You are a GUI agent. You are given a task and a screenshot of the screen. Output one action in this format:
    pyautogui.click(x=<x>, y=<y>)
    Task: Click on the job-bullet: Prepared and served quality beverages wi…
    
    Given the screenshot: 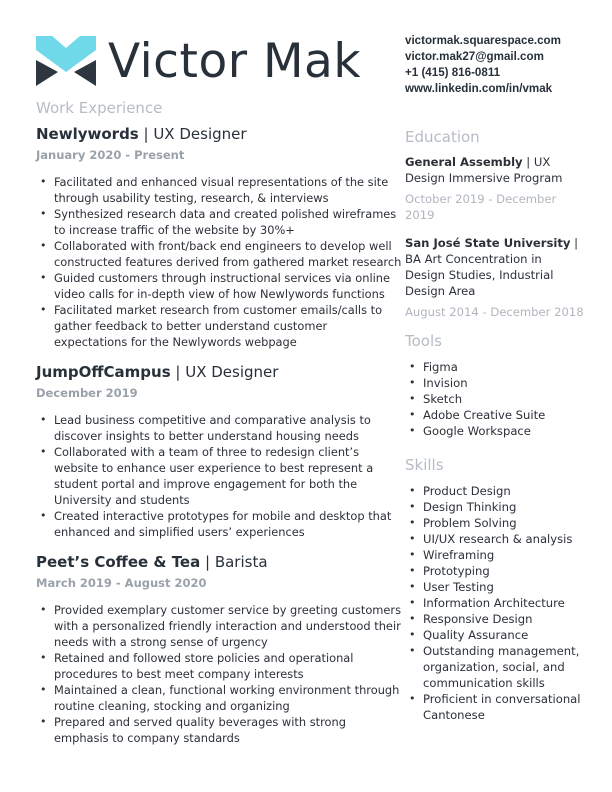 What is the action you would take?
    pyautogui.click(x=219, y=730)
    